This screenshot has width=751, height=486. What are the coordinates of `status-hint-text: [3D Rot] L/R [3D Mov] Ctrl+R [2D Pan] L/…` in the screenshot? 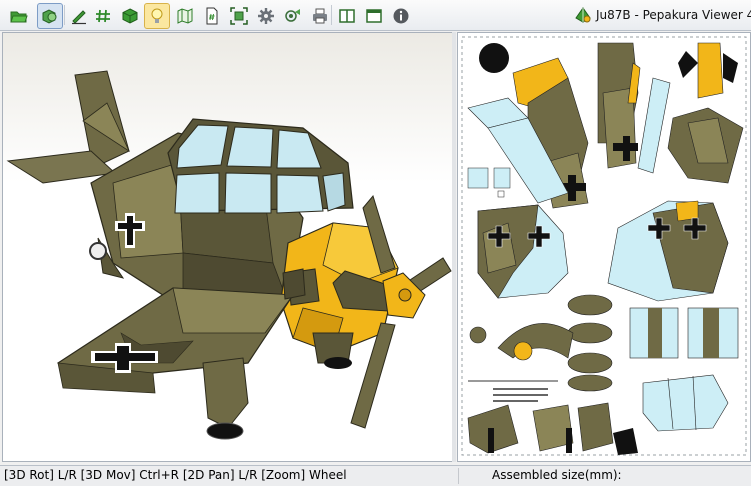 It's located at (175, 475).